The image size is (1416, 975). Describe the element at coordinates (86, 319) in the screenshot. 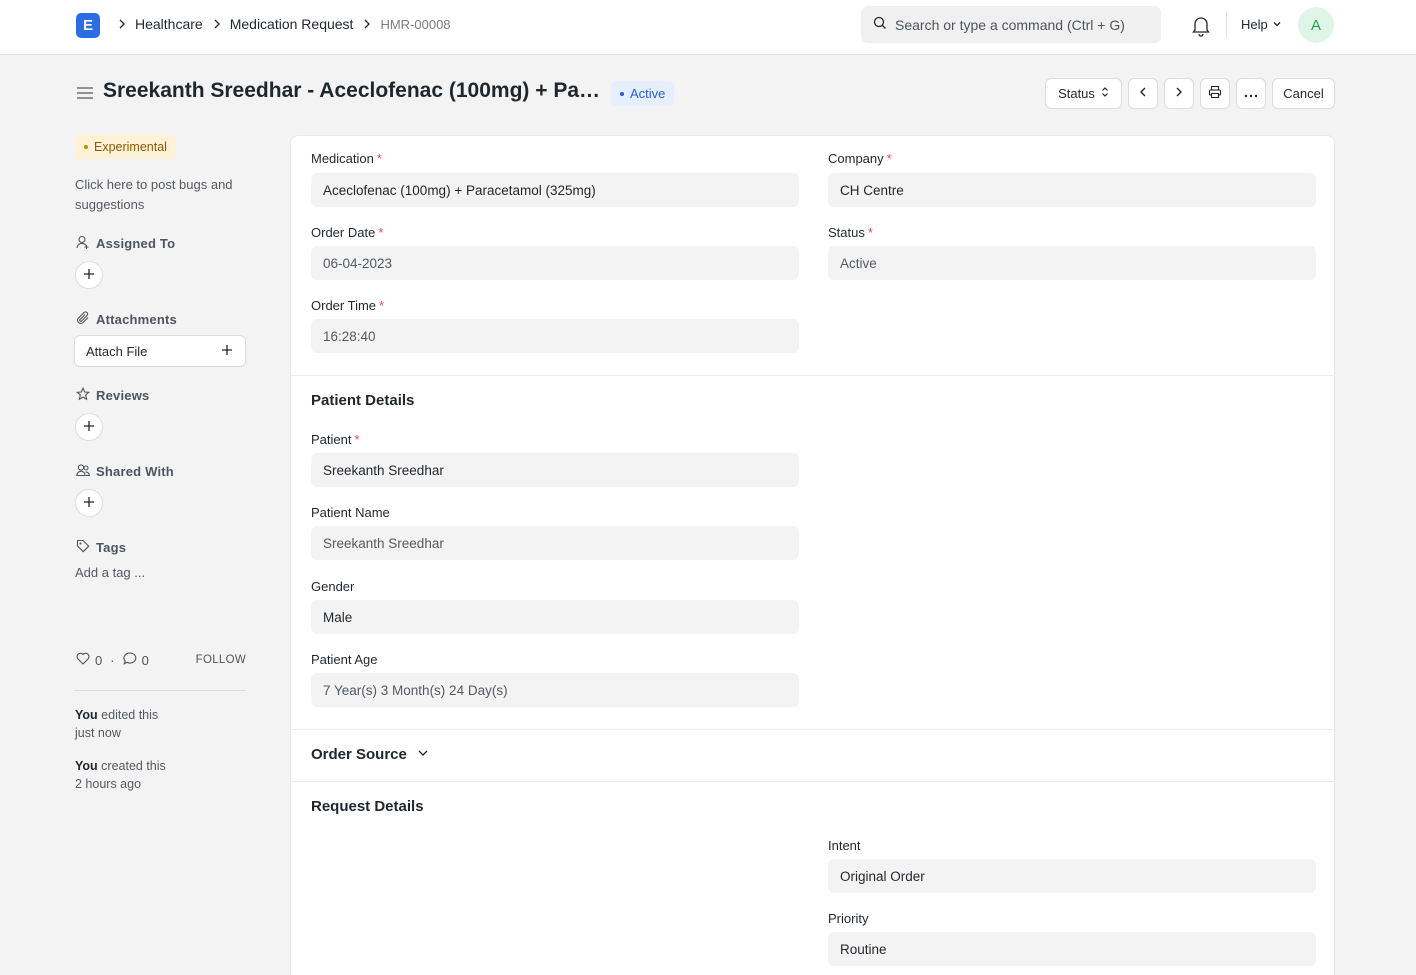

I see `paperclip-icon` at that location.